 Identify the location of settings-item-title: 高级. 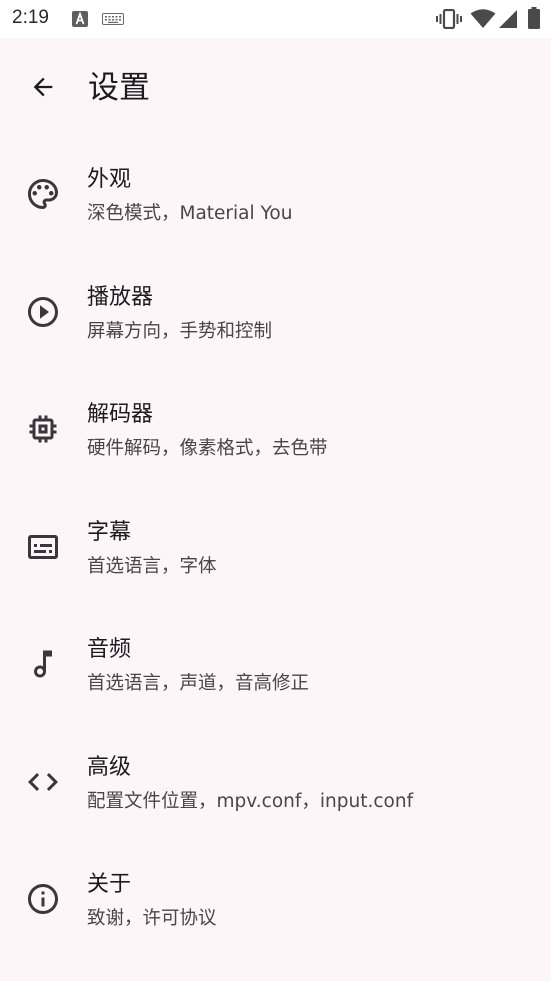
(109, 767).